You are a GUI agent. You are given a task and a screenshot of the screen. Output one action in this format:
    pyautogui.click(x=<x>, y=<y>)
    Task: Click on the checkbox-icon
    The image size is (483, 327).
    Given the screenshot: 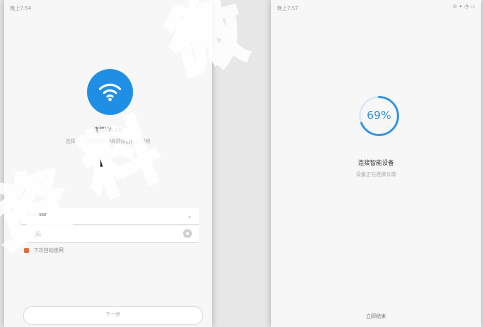 What is the action you would take?
    pyautogui.click(x=26, y=250)
    